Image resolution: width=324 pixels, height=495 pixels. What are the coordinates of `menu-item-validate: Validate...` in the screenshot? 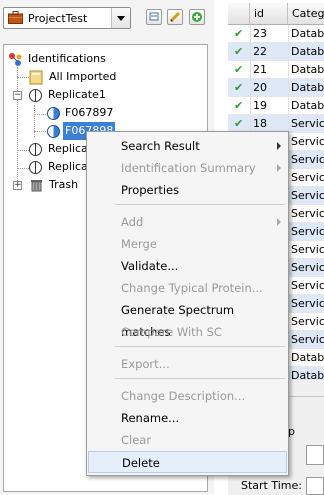 It's located at (187, 266).